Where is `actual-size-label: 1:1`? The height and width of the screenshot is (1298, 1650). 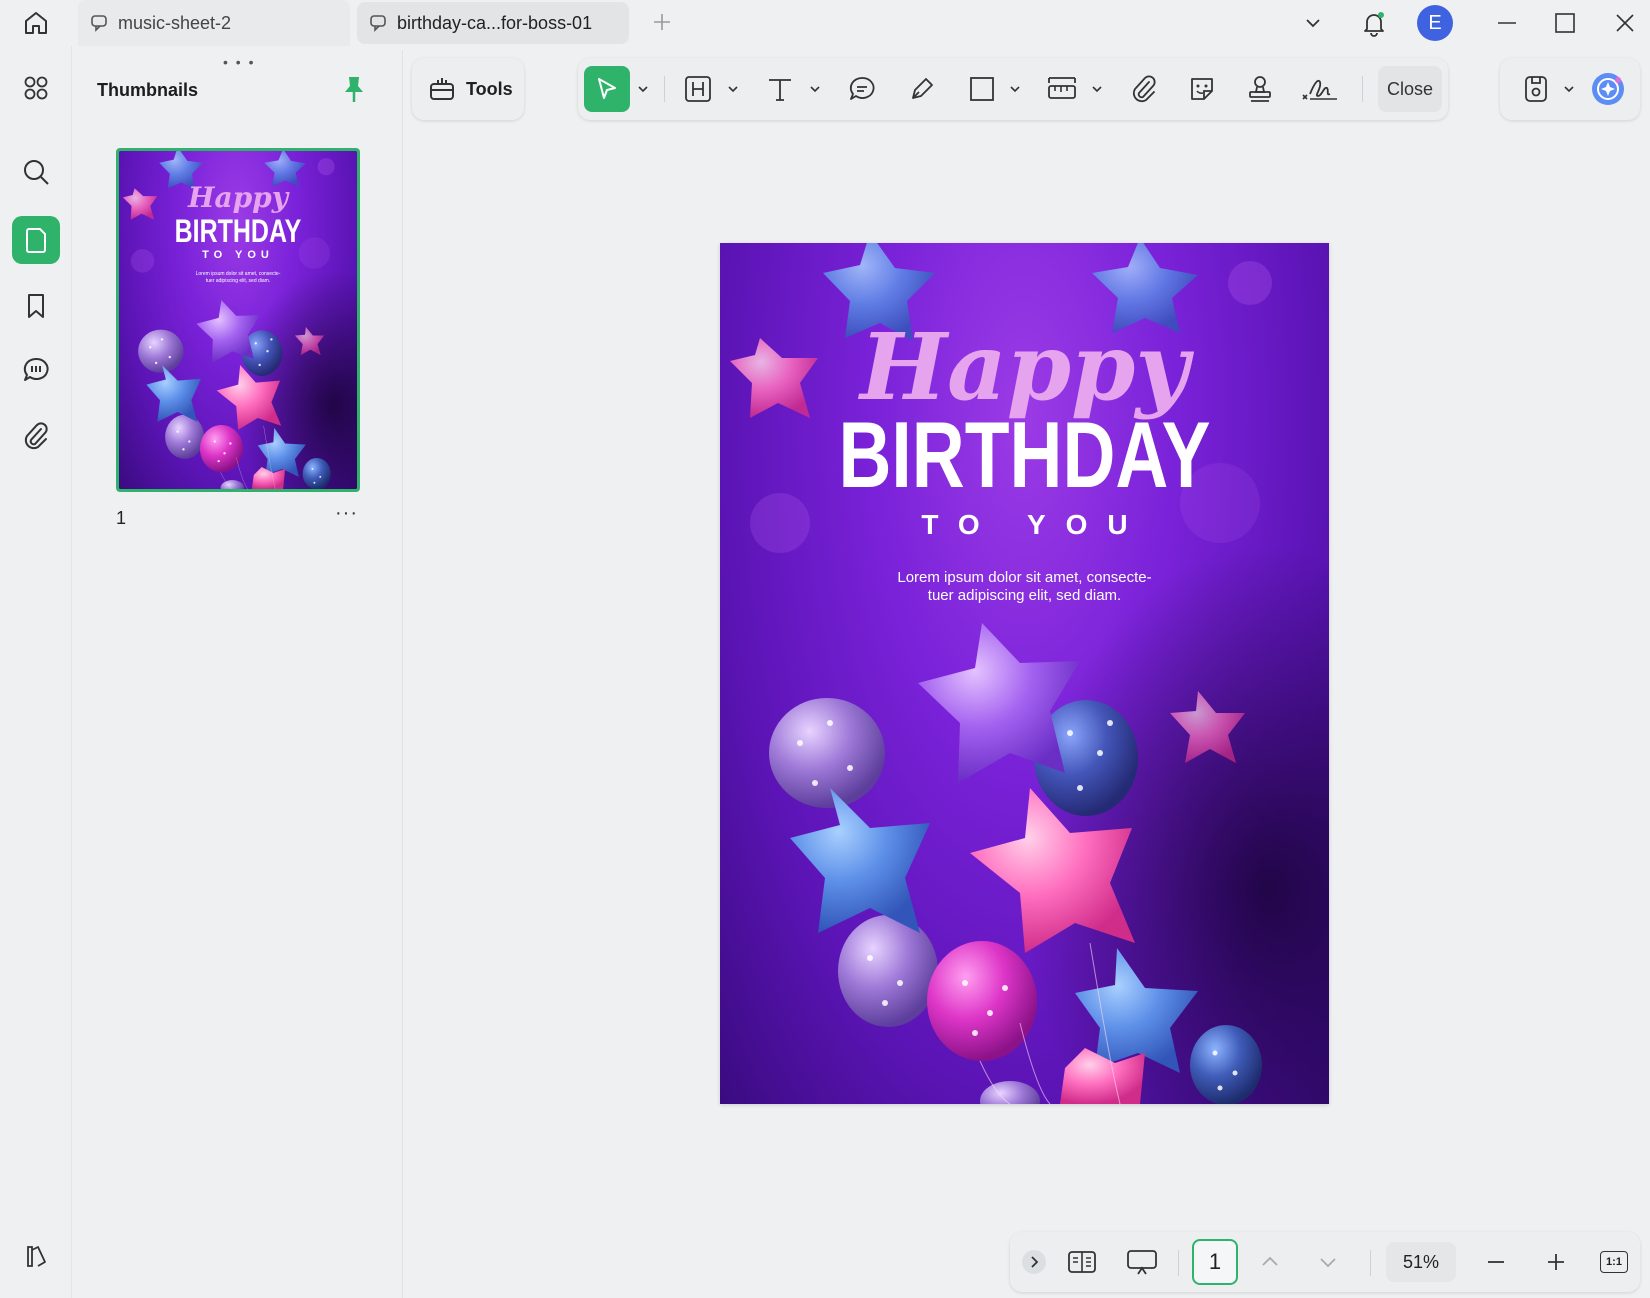
actual-size-label: 1:1 is located at coordinates (1614, 1262).